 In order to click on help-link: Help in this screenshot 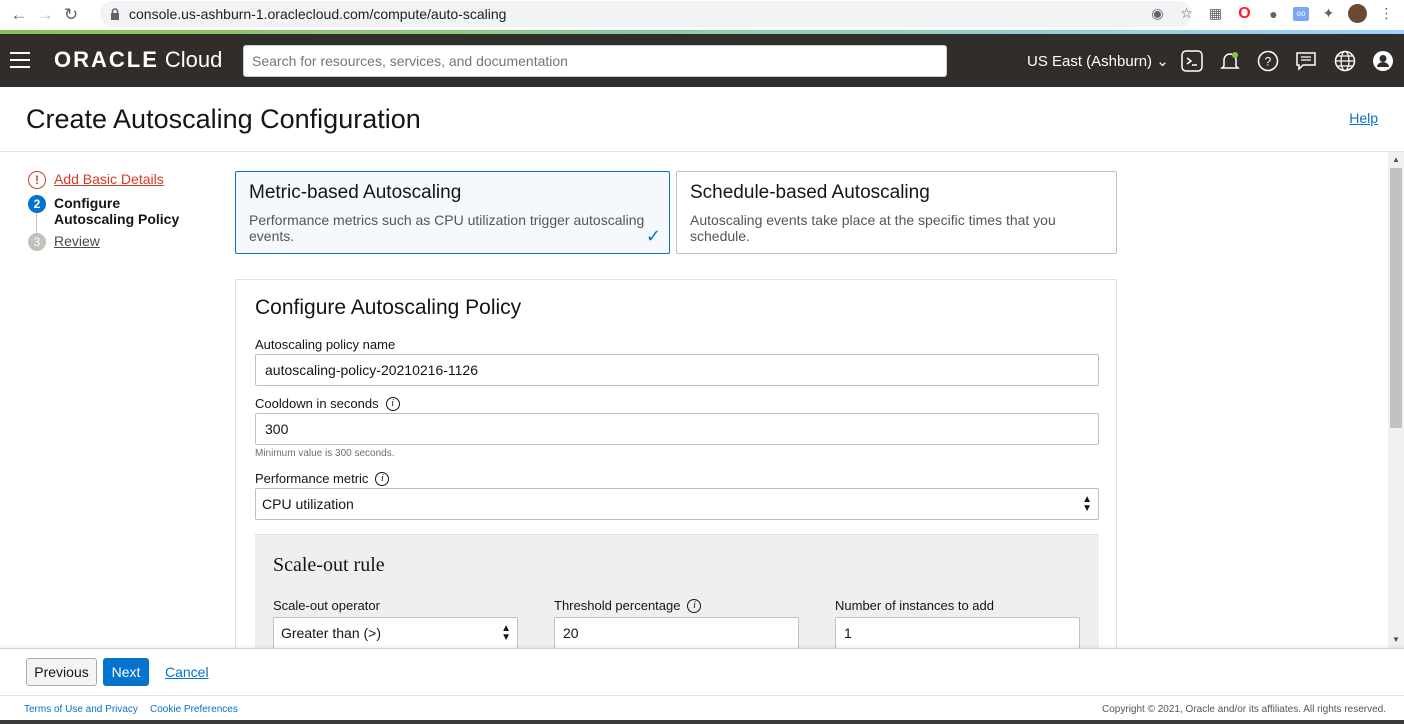, I will do `click(1363, 118)`.